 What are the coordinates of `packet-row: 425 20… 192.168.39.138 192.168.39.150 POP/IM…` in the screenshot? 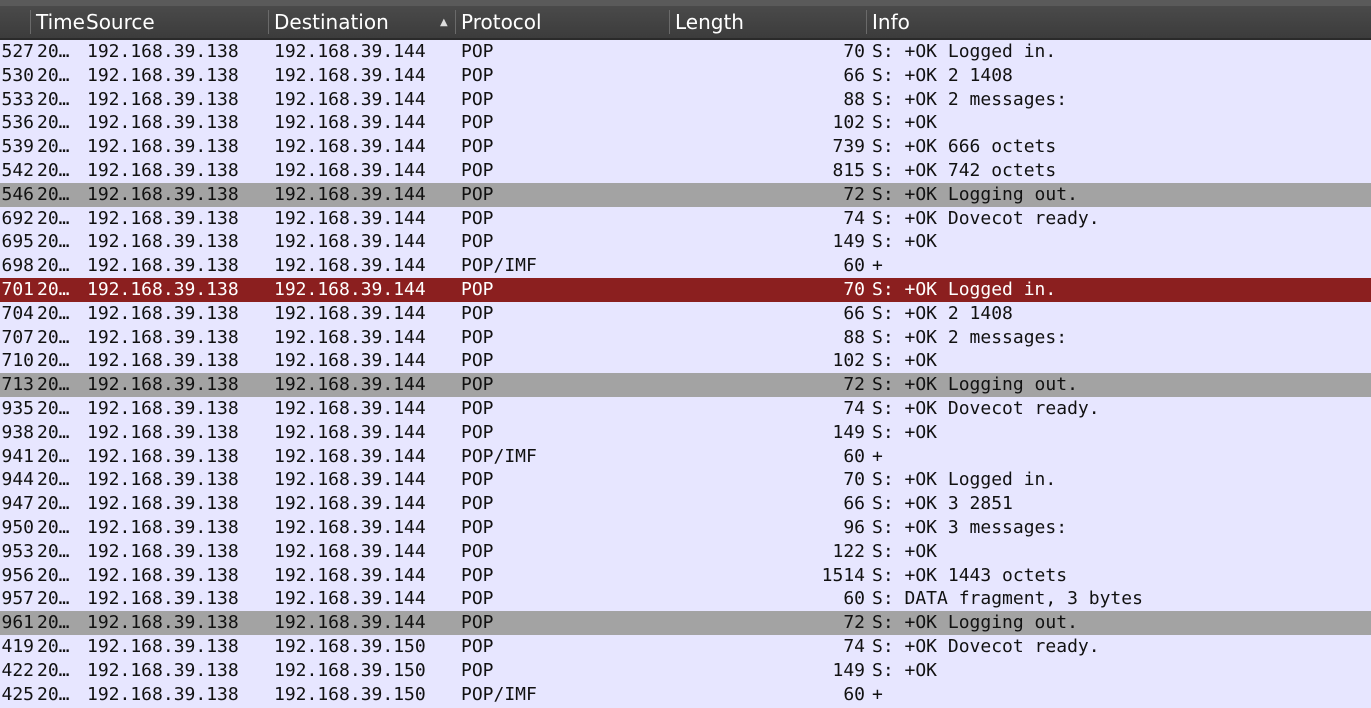 It's located at (685, 695).